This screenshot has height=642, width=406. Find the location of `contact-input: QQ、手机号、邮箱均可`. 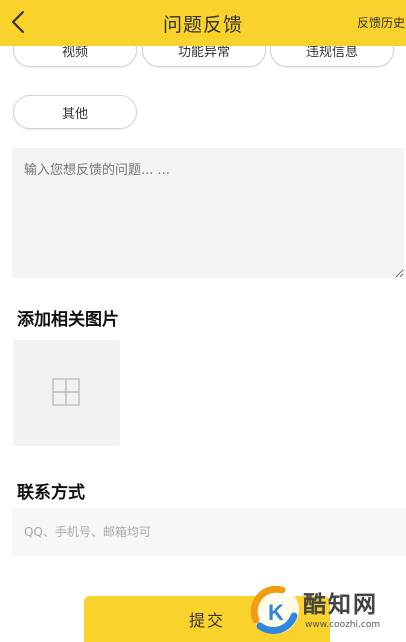

contact-input: QQ、手机号、邮箱均可 is located at coordinates (209, 532).